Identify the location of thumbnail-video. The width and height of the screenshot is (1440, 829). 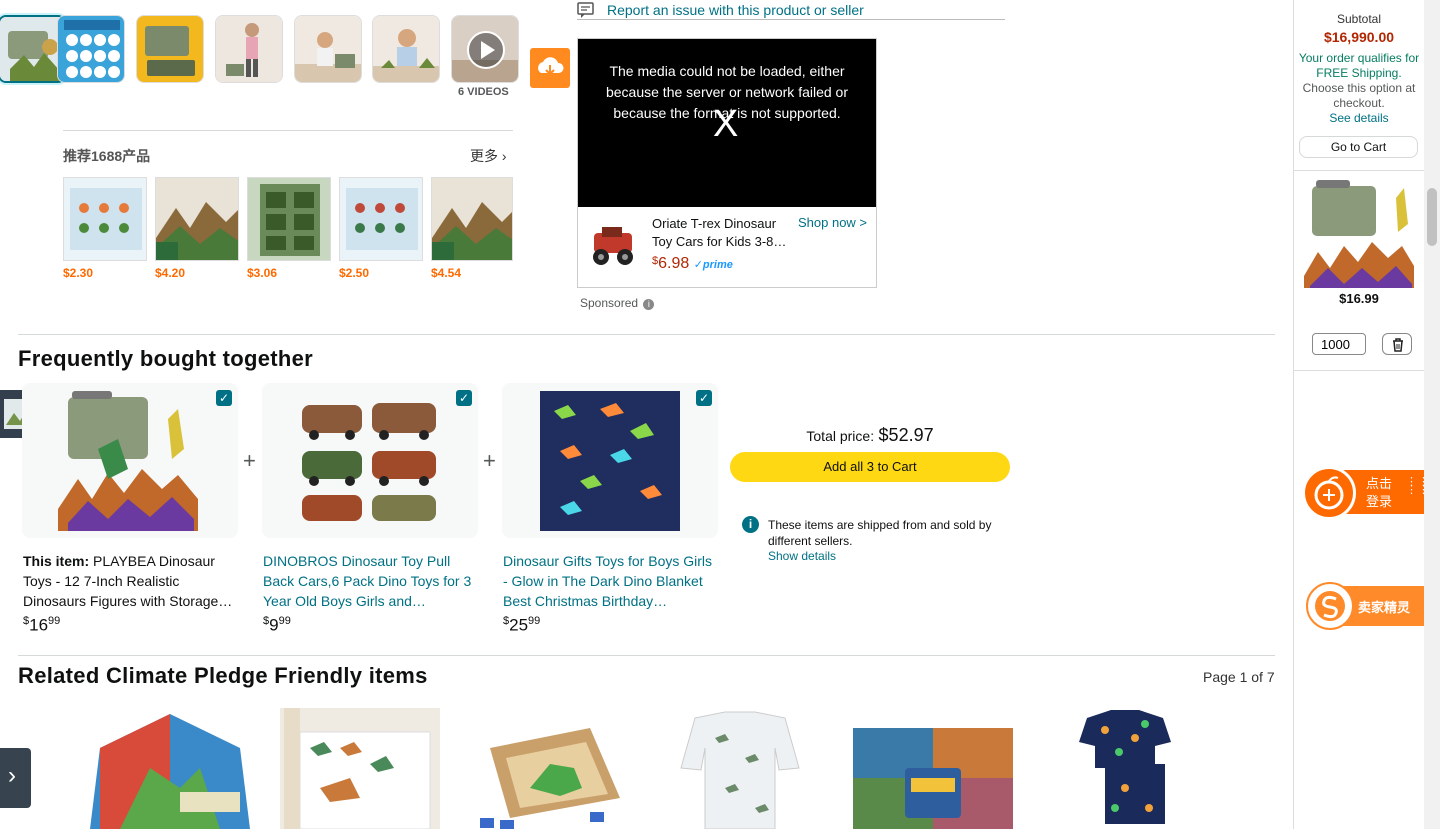
(485, 49).